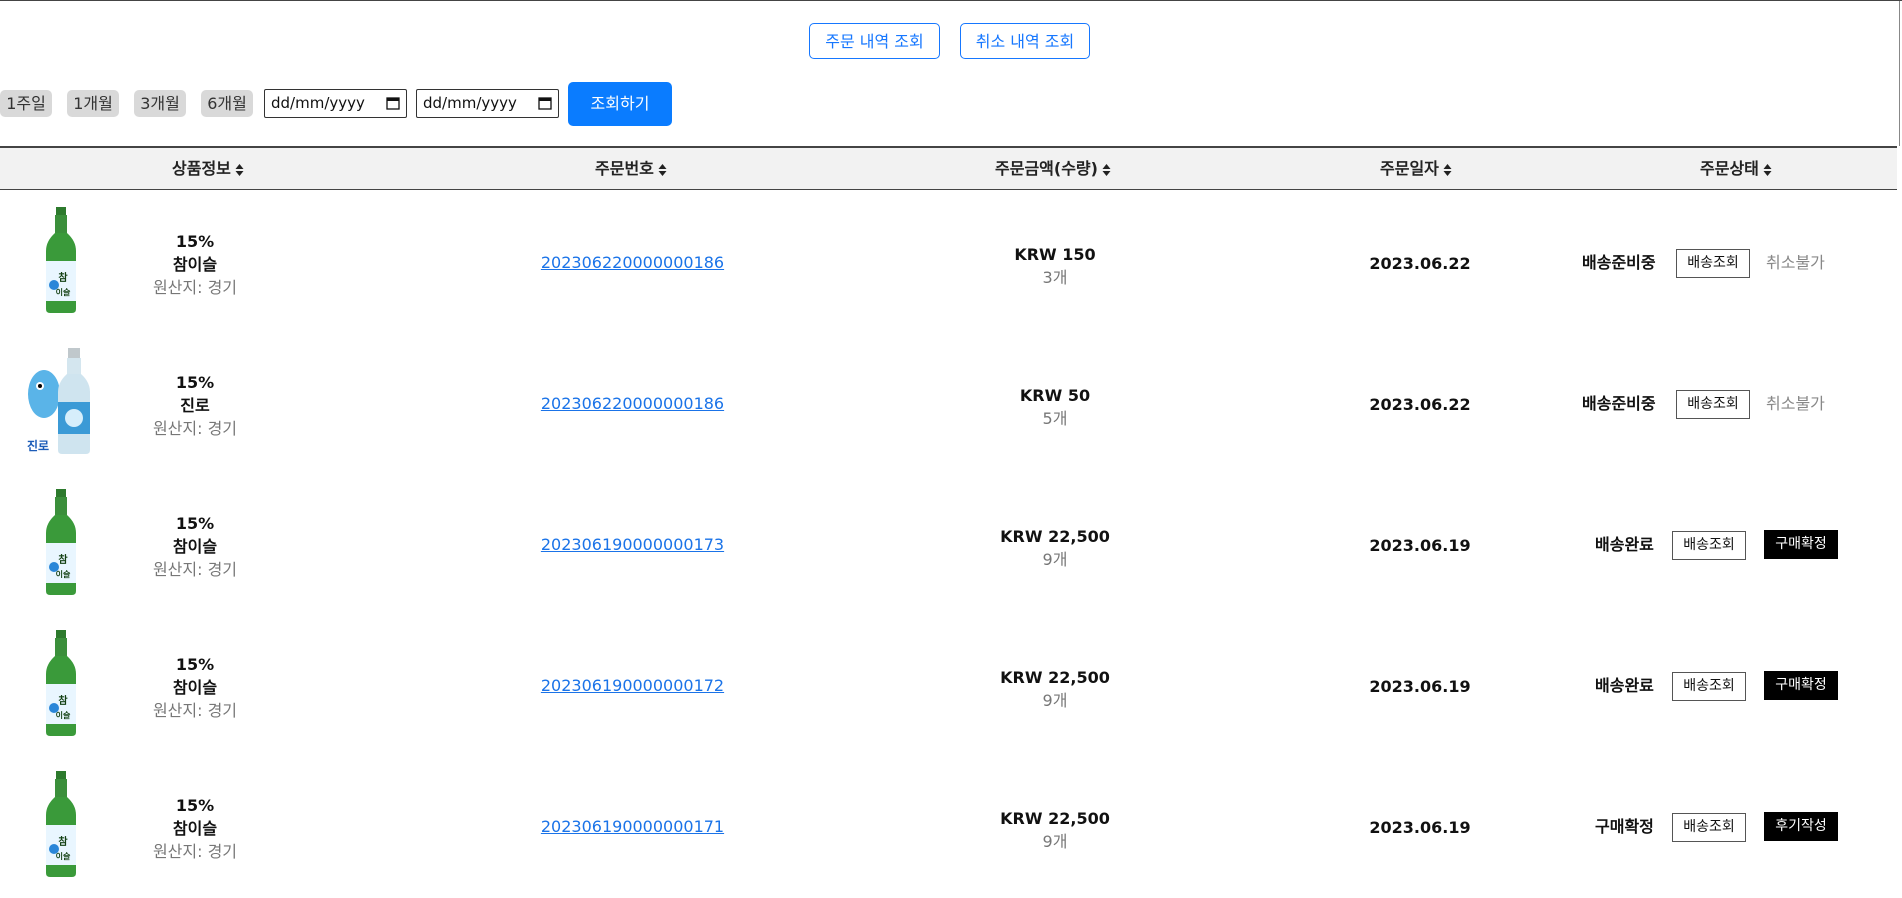 This screenshot has height=898, width=1902. I want to click on header-label: 주문일자, so click(1409, 168).